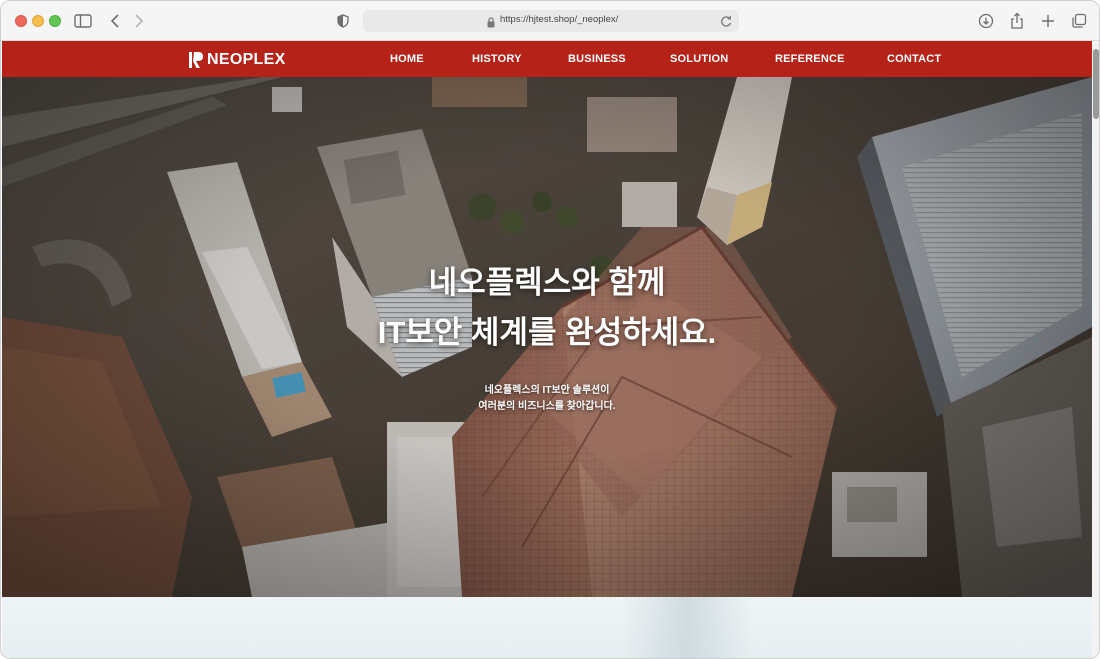 Image resolution: width=1100 pixels, height=659 pixels. Describe the element at coordinates (55, 21) in the screenshot. I see `zoom-window-button` at that location.